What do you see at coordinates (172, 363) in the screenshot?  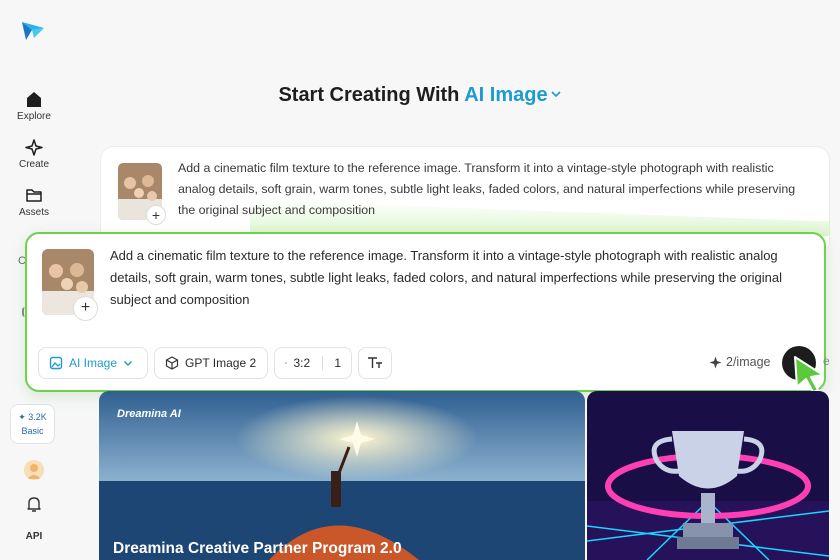 I see `cube-icon` at bounding box center [172, 363].